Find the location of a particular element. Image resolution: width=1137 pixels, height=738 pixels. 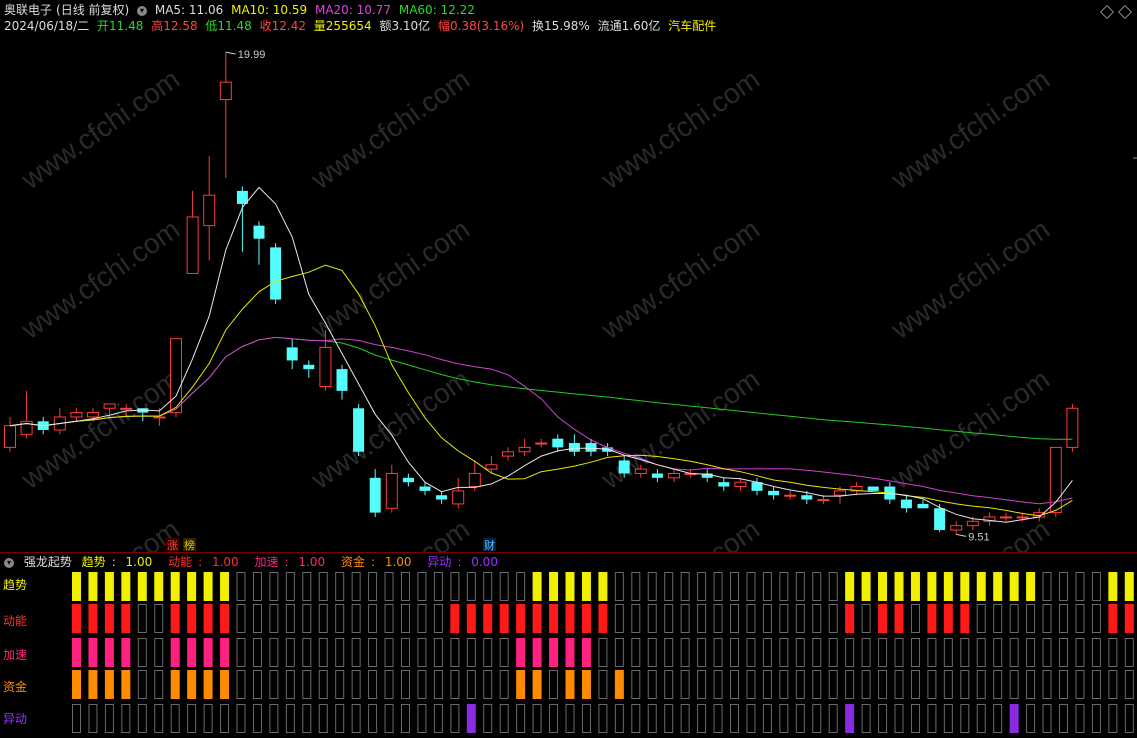

adjust-mode: (日线 前复权) is located at coordinates (92, 10).